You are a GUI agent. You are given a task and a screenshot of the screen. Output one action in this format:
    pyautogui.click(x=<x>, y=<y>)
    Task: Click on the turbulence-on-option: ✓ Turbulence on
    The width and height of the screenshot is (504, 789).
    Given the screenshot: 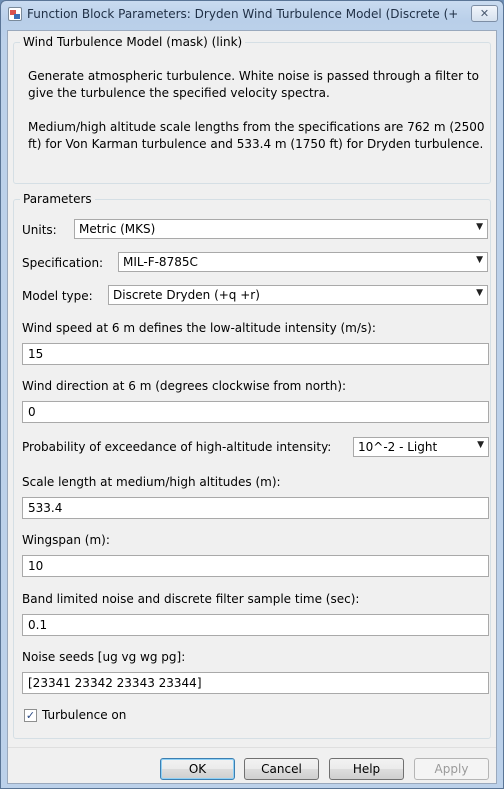 What is the action you would take?
    pyautogui.click(x=75, y=715)
    